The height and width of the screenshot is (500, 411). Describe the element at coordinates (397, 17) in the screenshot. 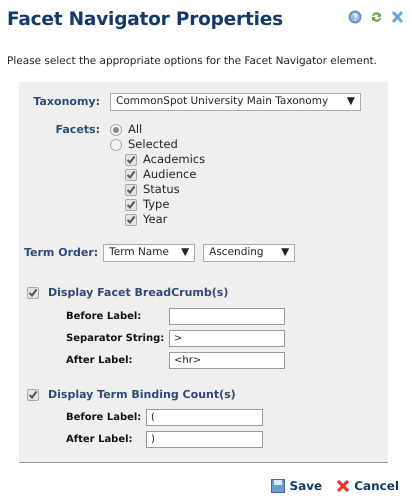

I see `close-icon` at that location.